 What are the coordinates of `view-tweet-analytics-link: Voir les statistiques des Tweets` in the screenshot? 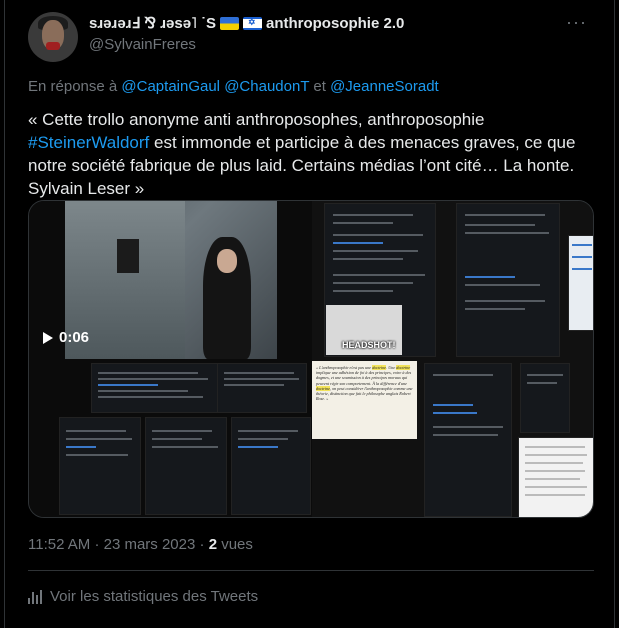 It's located at (143, 596).